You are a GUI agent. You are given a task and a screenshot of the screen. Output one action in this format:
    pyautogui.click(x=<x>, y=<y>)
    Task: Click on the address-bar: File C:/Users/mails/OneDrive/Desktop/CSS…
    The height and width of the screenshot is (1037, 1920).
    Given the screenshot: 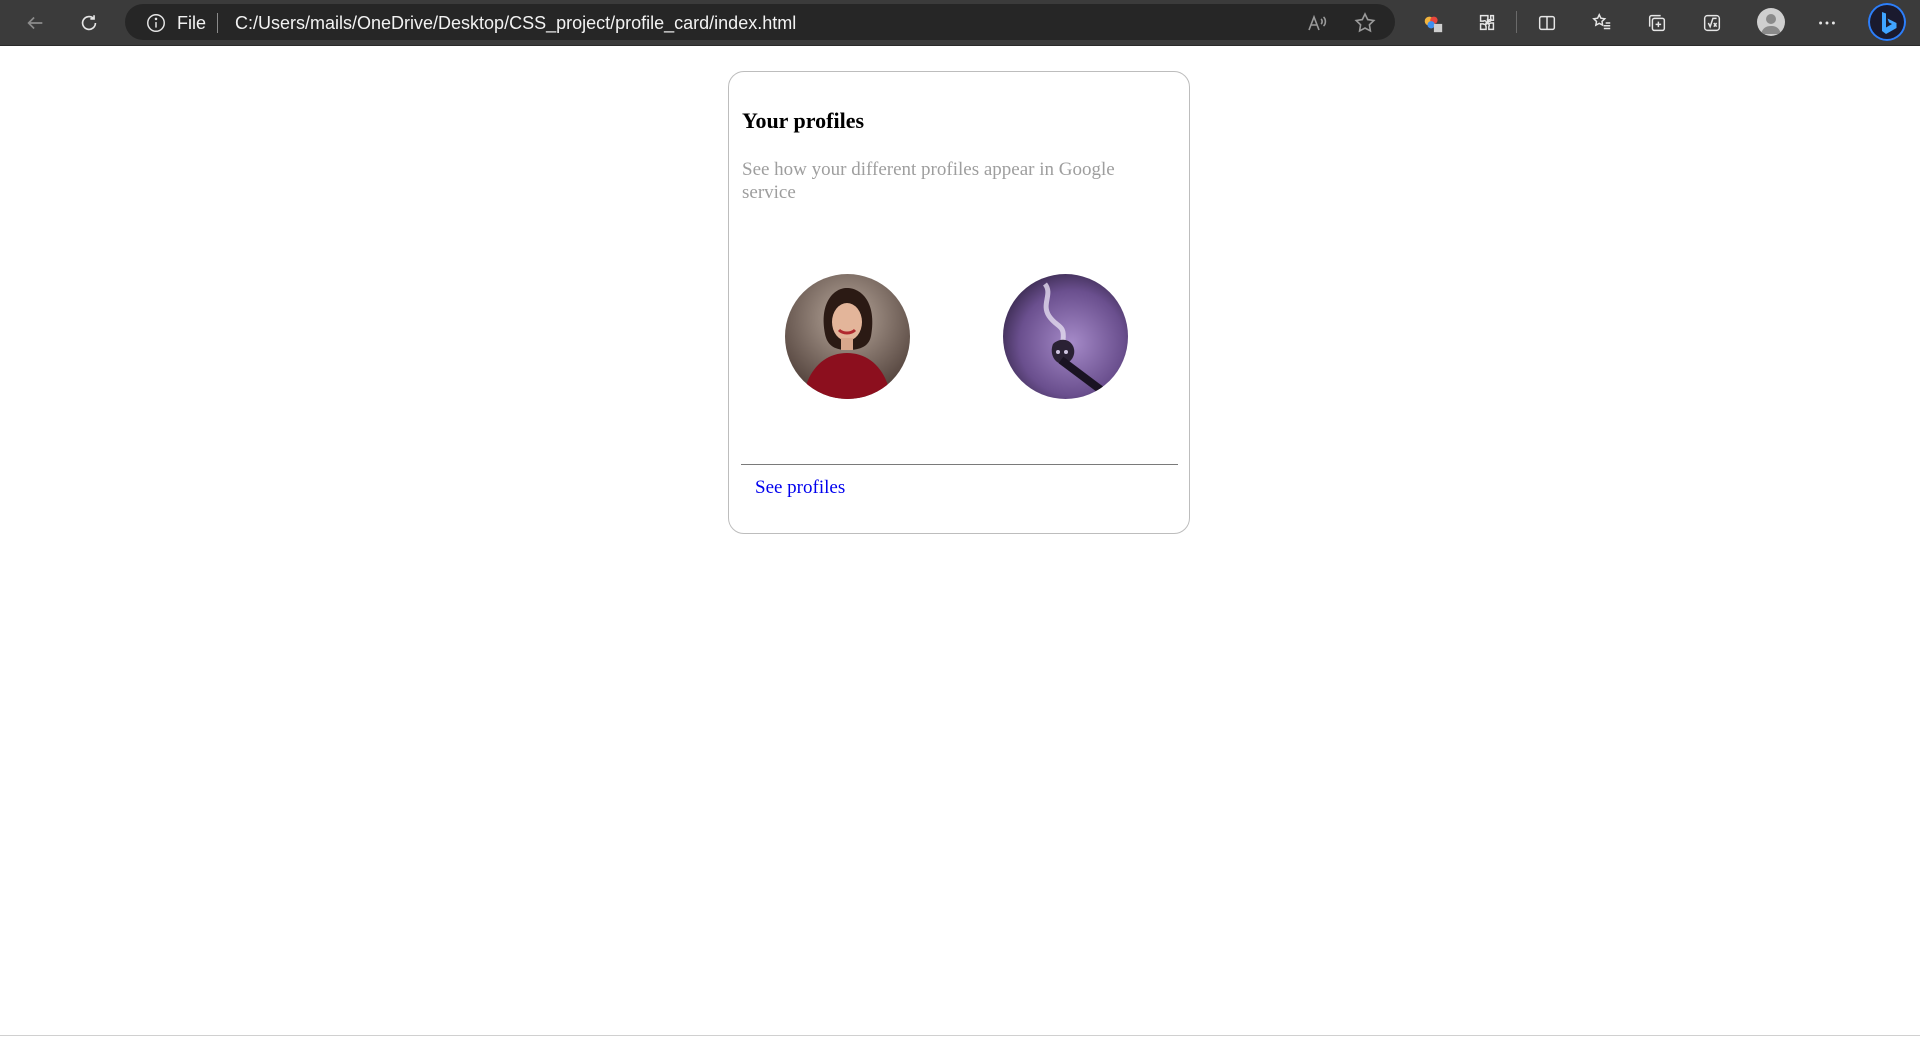 What is the action you would take?
    pyautogui.click(x=760, y=22)
    